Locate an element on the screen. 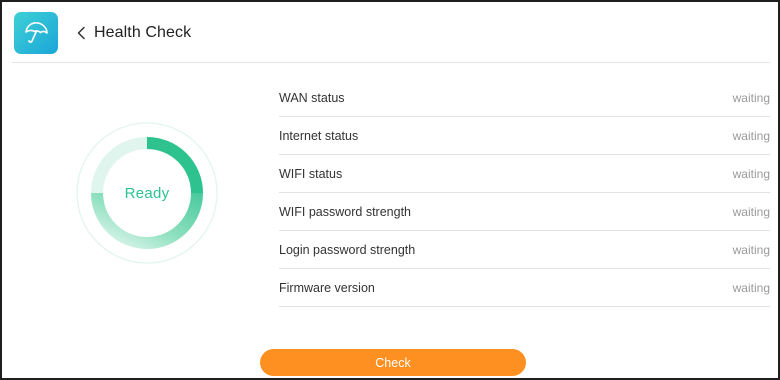 Image resolution: width=780 pixels, height=380 pixels. app-logo is located at coordinates (36, 33).